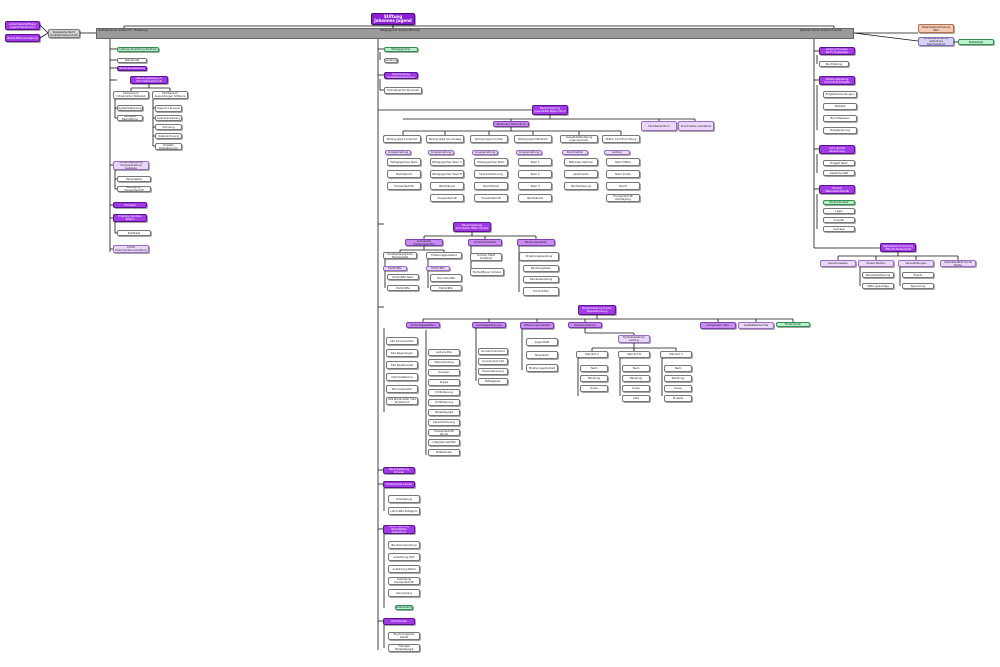 Image resolution: width=1000 pixels, height=667 pixels. I want to click on donations-node: Spendenwesen, so click(838, 263).